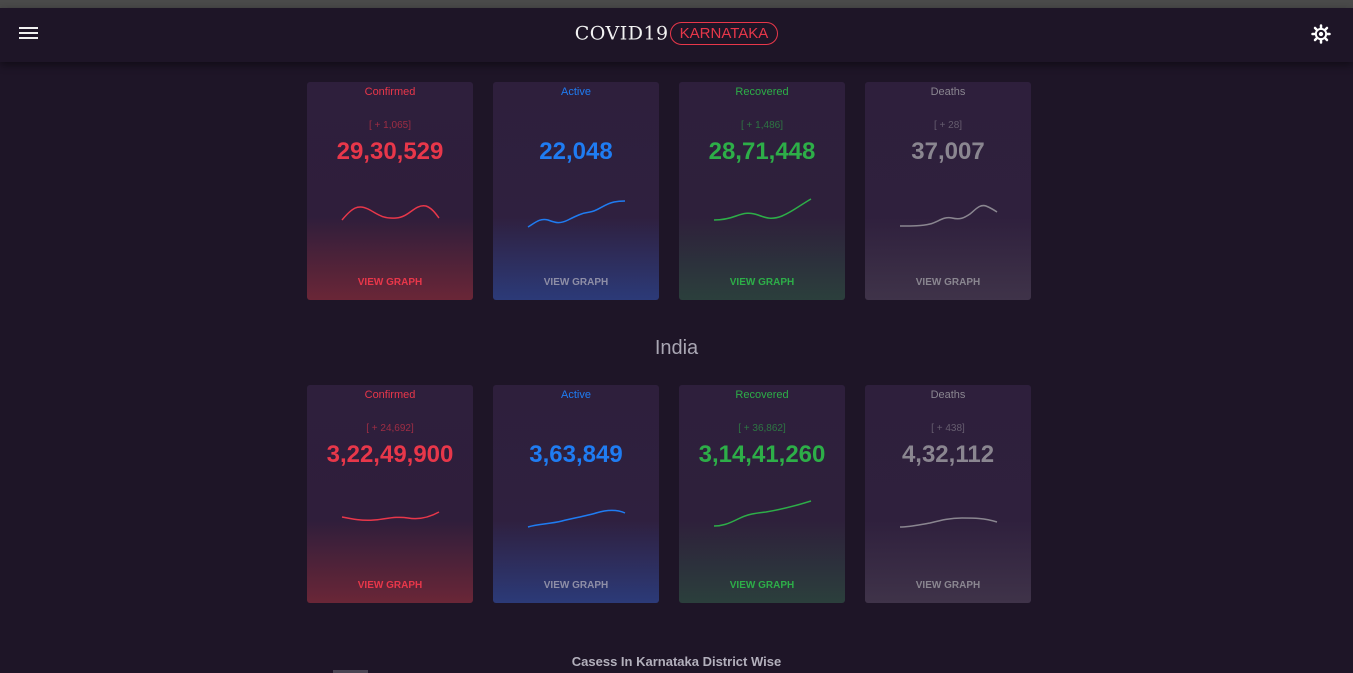  What do you see at coordinates (576, 454) in the screenshot?
I see `card-value: 3,63,849` at bounding box center [576, 454].